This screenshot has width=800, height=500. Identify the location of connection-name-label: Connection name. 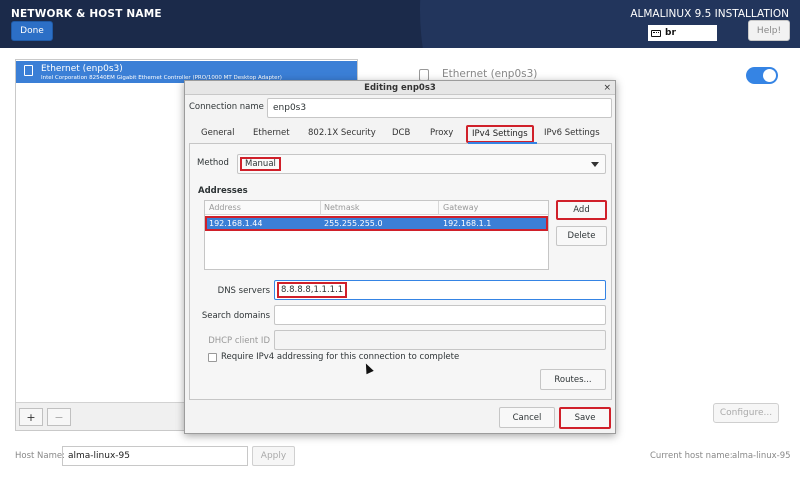
(226, 107).